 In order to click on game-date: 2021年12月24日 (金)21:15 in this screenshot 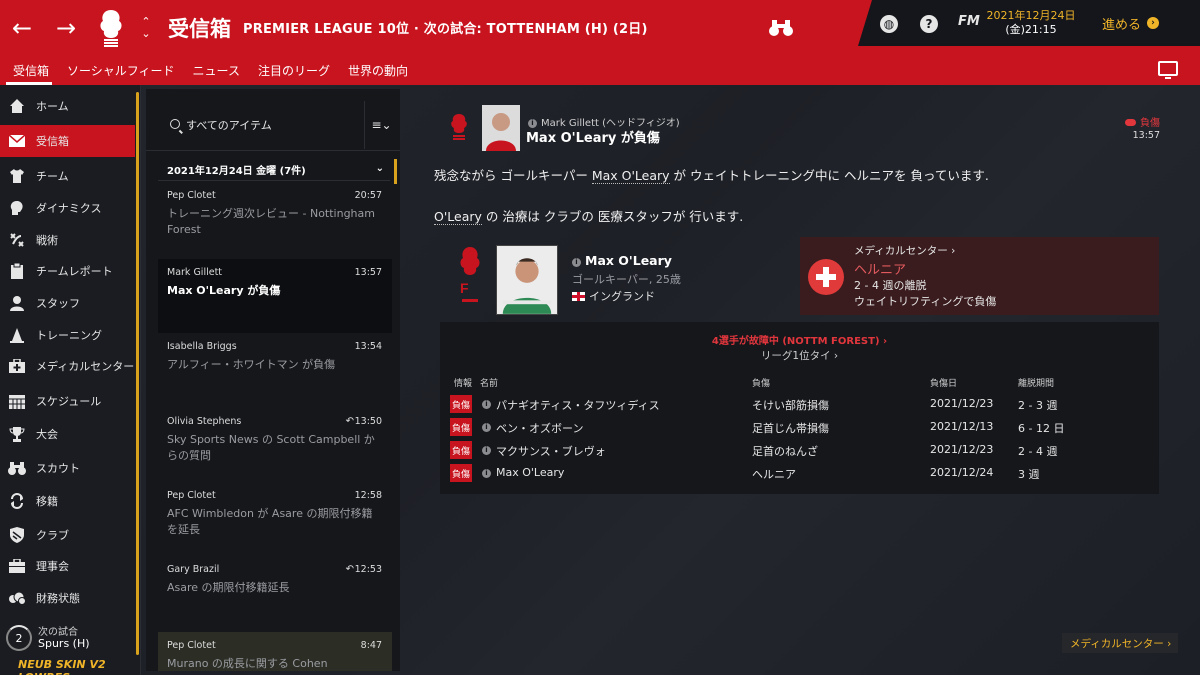, I will do `click(1031, 23)`.